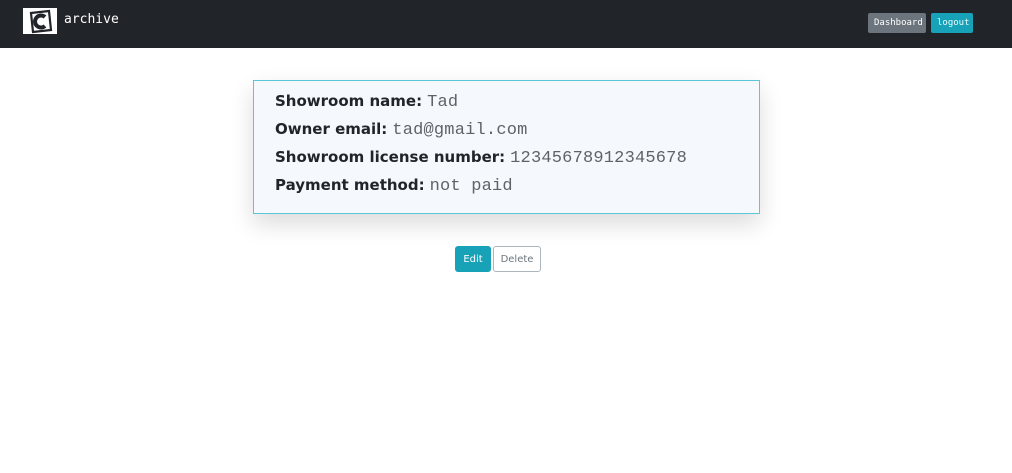 This screenshot has width=1012, height=473. I want to click on license-number-label: Showroom license number:, so click(390, 157).